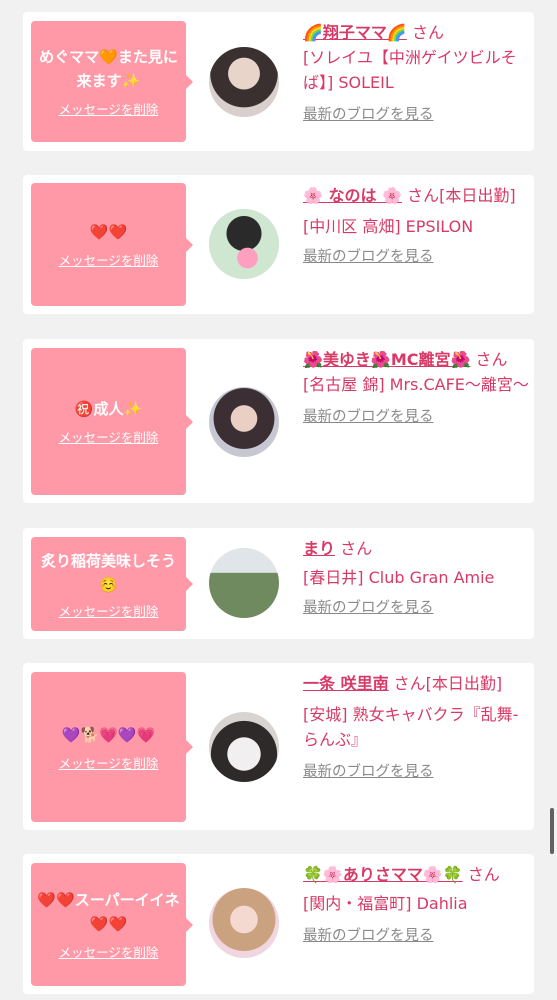 Image resolution: width=557 pixels, height=1000 pixels. I want to click on message-bubble: 💜🐕💗💜💗 メッセージを削除, so click(112, 747).